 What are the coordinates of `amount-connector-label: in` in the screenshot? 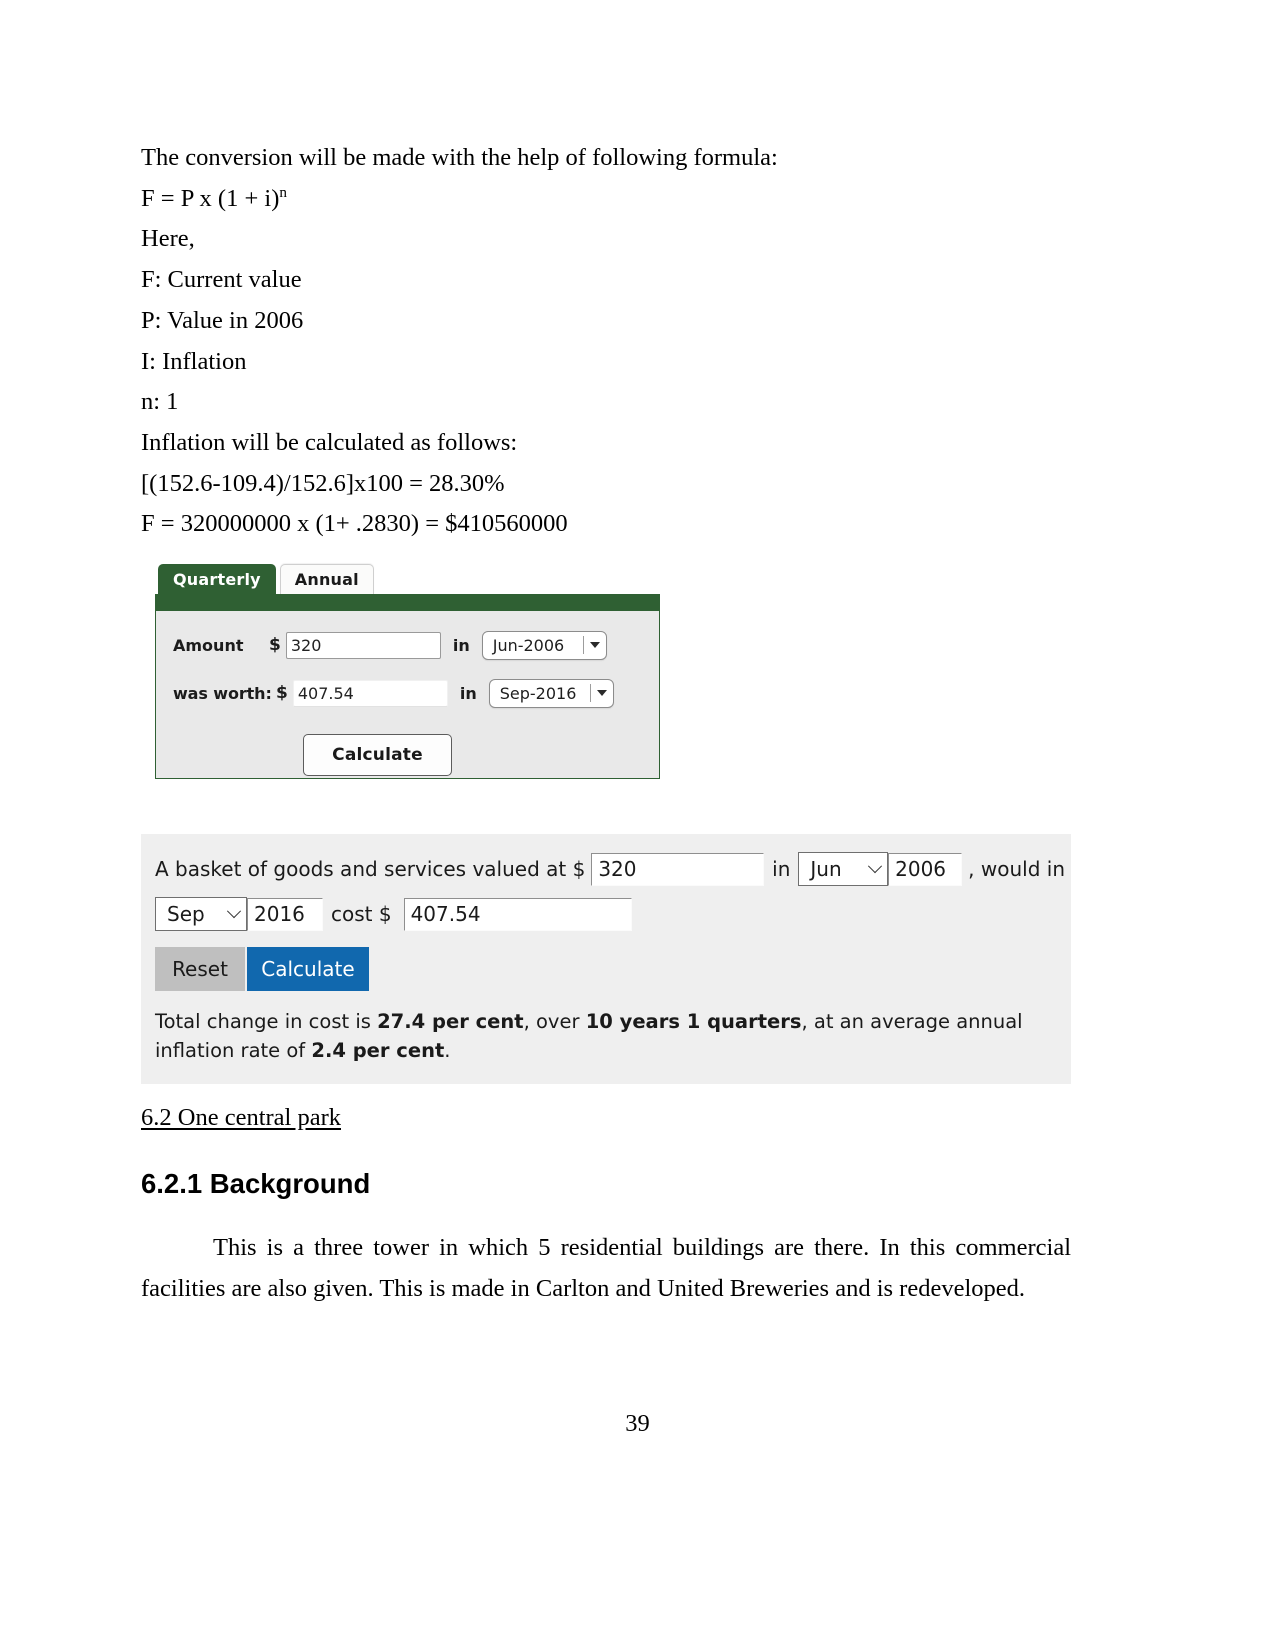 It's located at (461, 645).